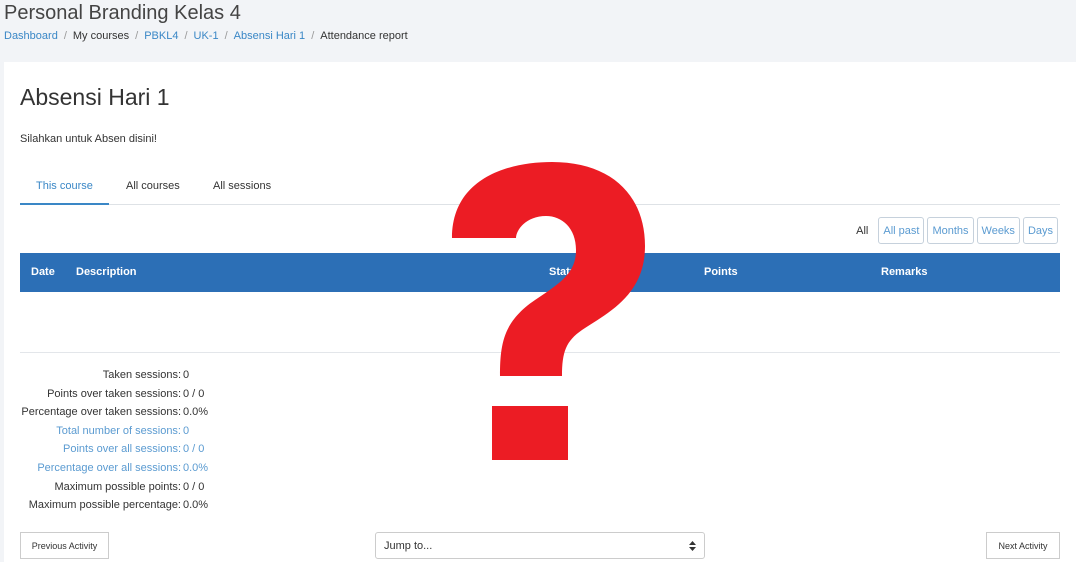 The width and height of the screenshot is (1076, 562). What do you see at coordinates (122, 13) in the screenshot?
I see `course-title: Personal Branding Kelas 4` at bounding box center [122, 13].